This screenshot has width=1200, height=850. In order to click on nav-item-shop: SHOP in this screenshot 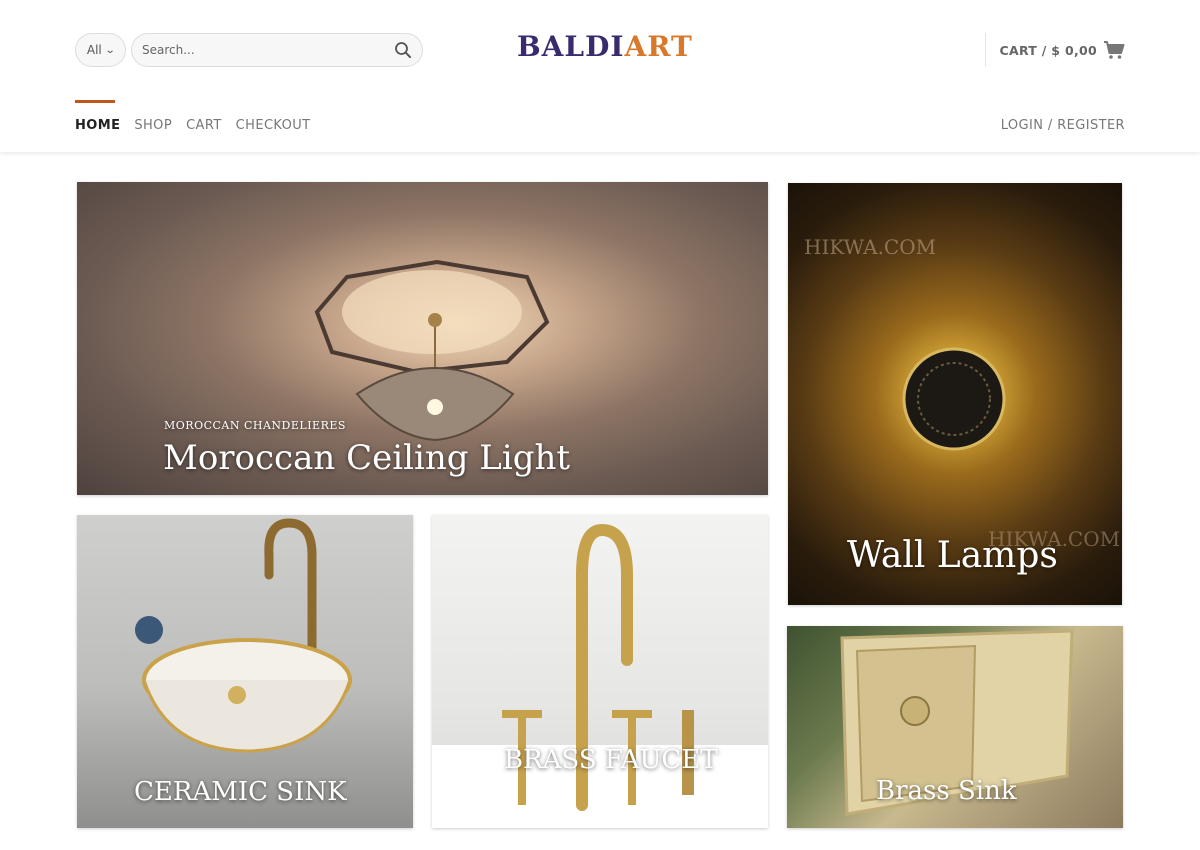, I will do `click(153, 116)`.